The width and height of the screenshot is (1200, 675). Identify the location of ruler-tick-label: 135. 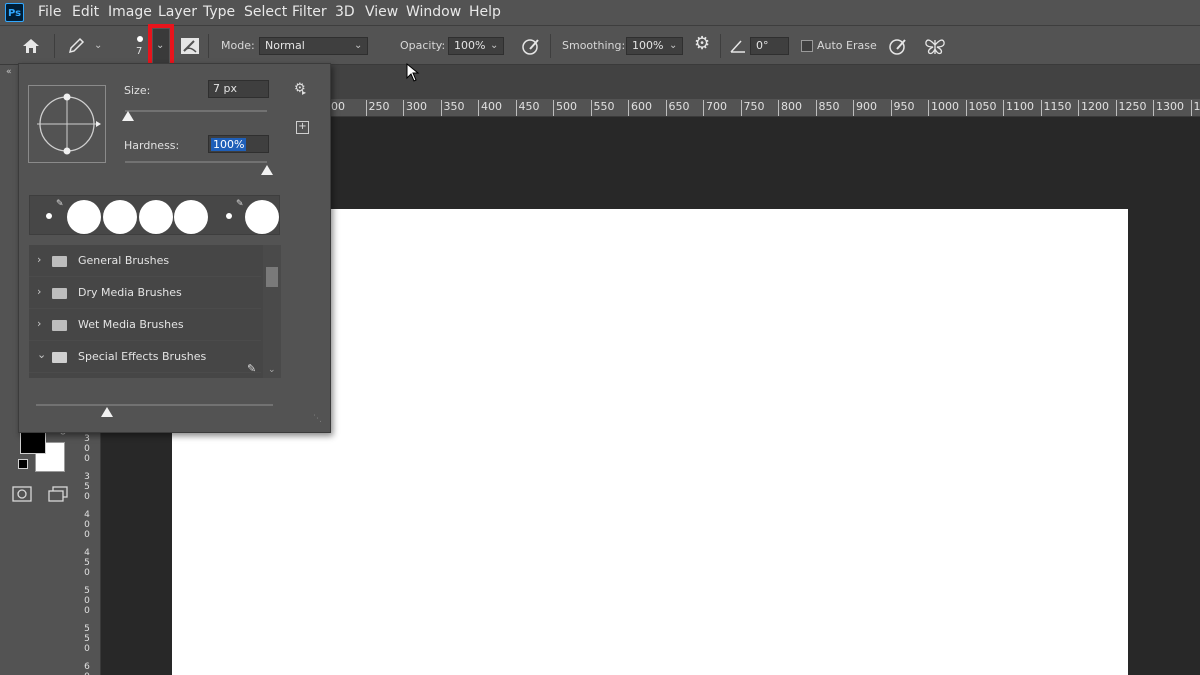
(1196, 106).